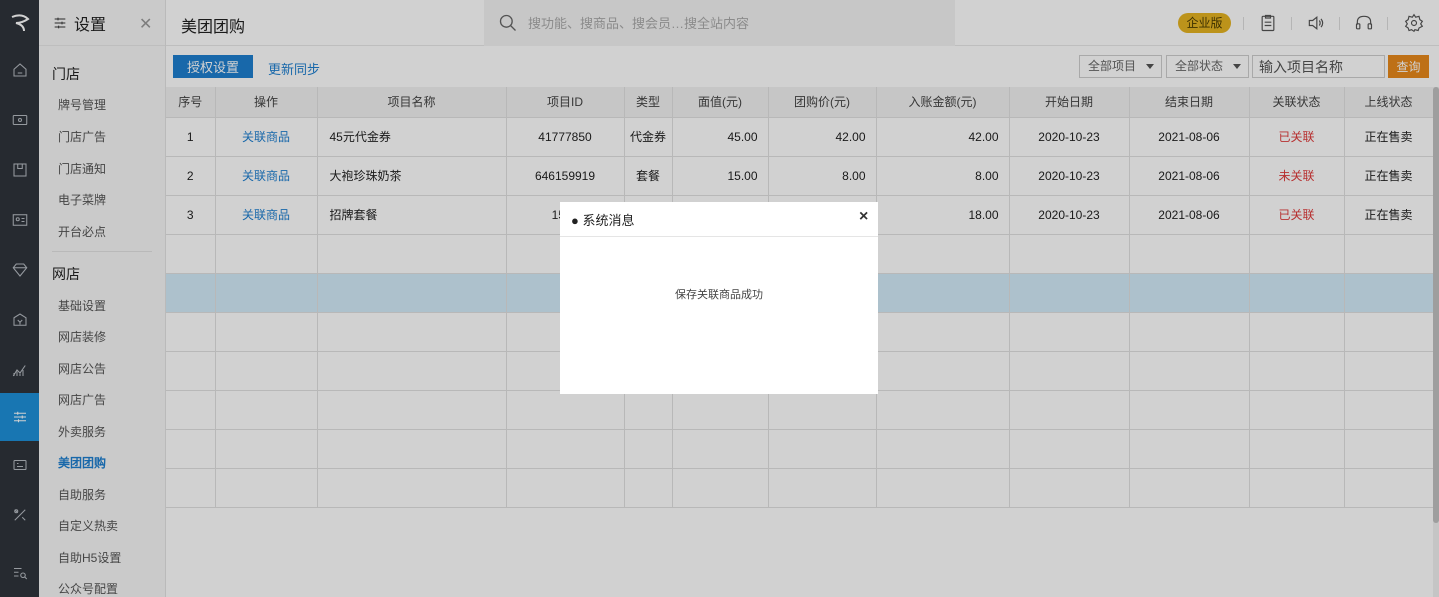 The image size is (1439, 597). I want to click on system-message-dialog: ● 系统消息 × 保存关联商品成功, so click(719, 298).